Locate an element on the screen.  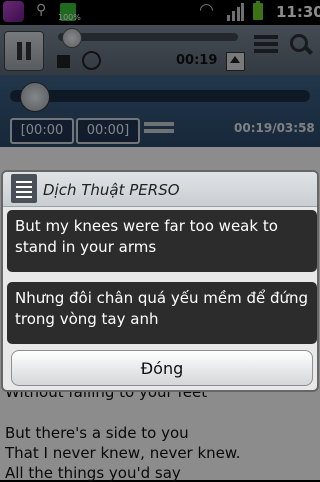
close-button: Đóng is located at coordinates (162, 368).